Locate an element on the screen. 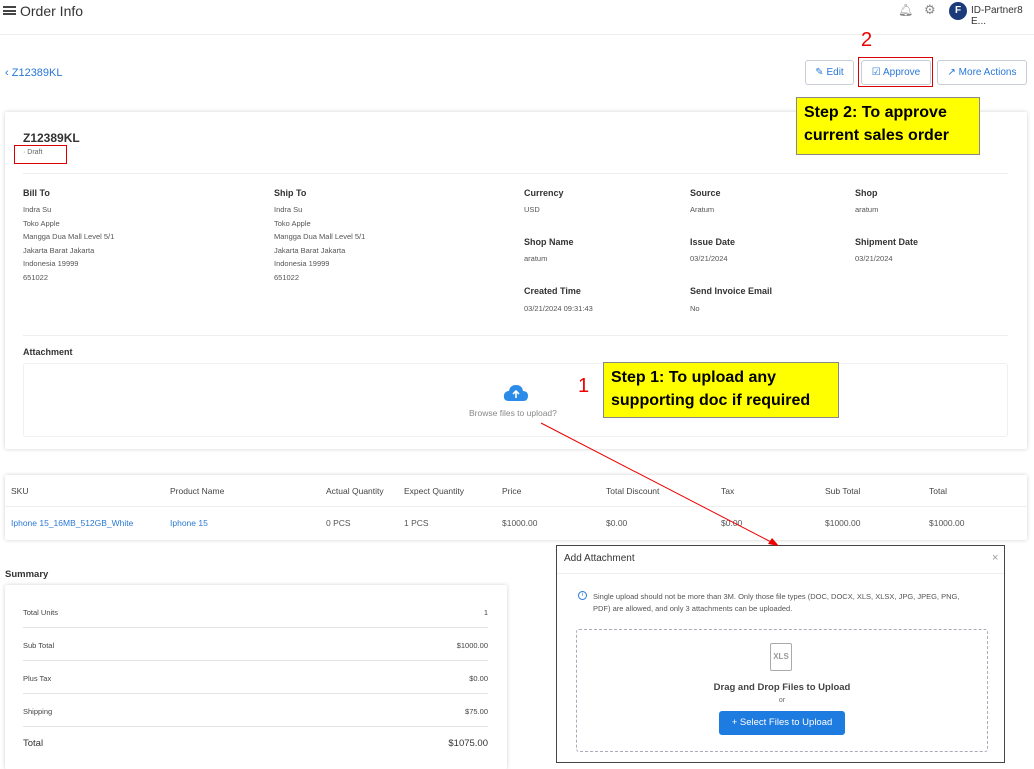 Image resolution: width=1034 pixels, height=769 pixels. summary-label: Shipping is located at coordinates (38, 711).